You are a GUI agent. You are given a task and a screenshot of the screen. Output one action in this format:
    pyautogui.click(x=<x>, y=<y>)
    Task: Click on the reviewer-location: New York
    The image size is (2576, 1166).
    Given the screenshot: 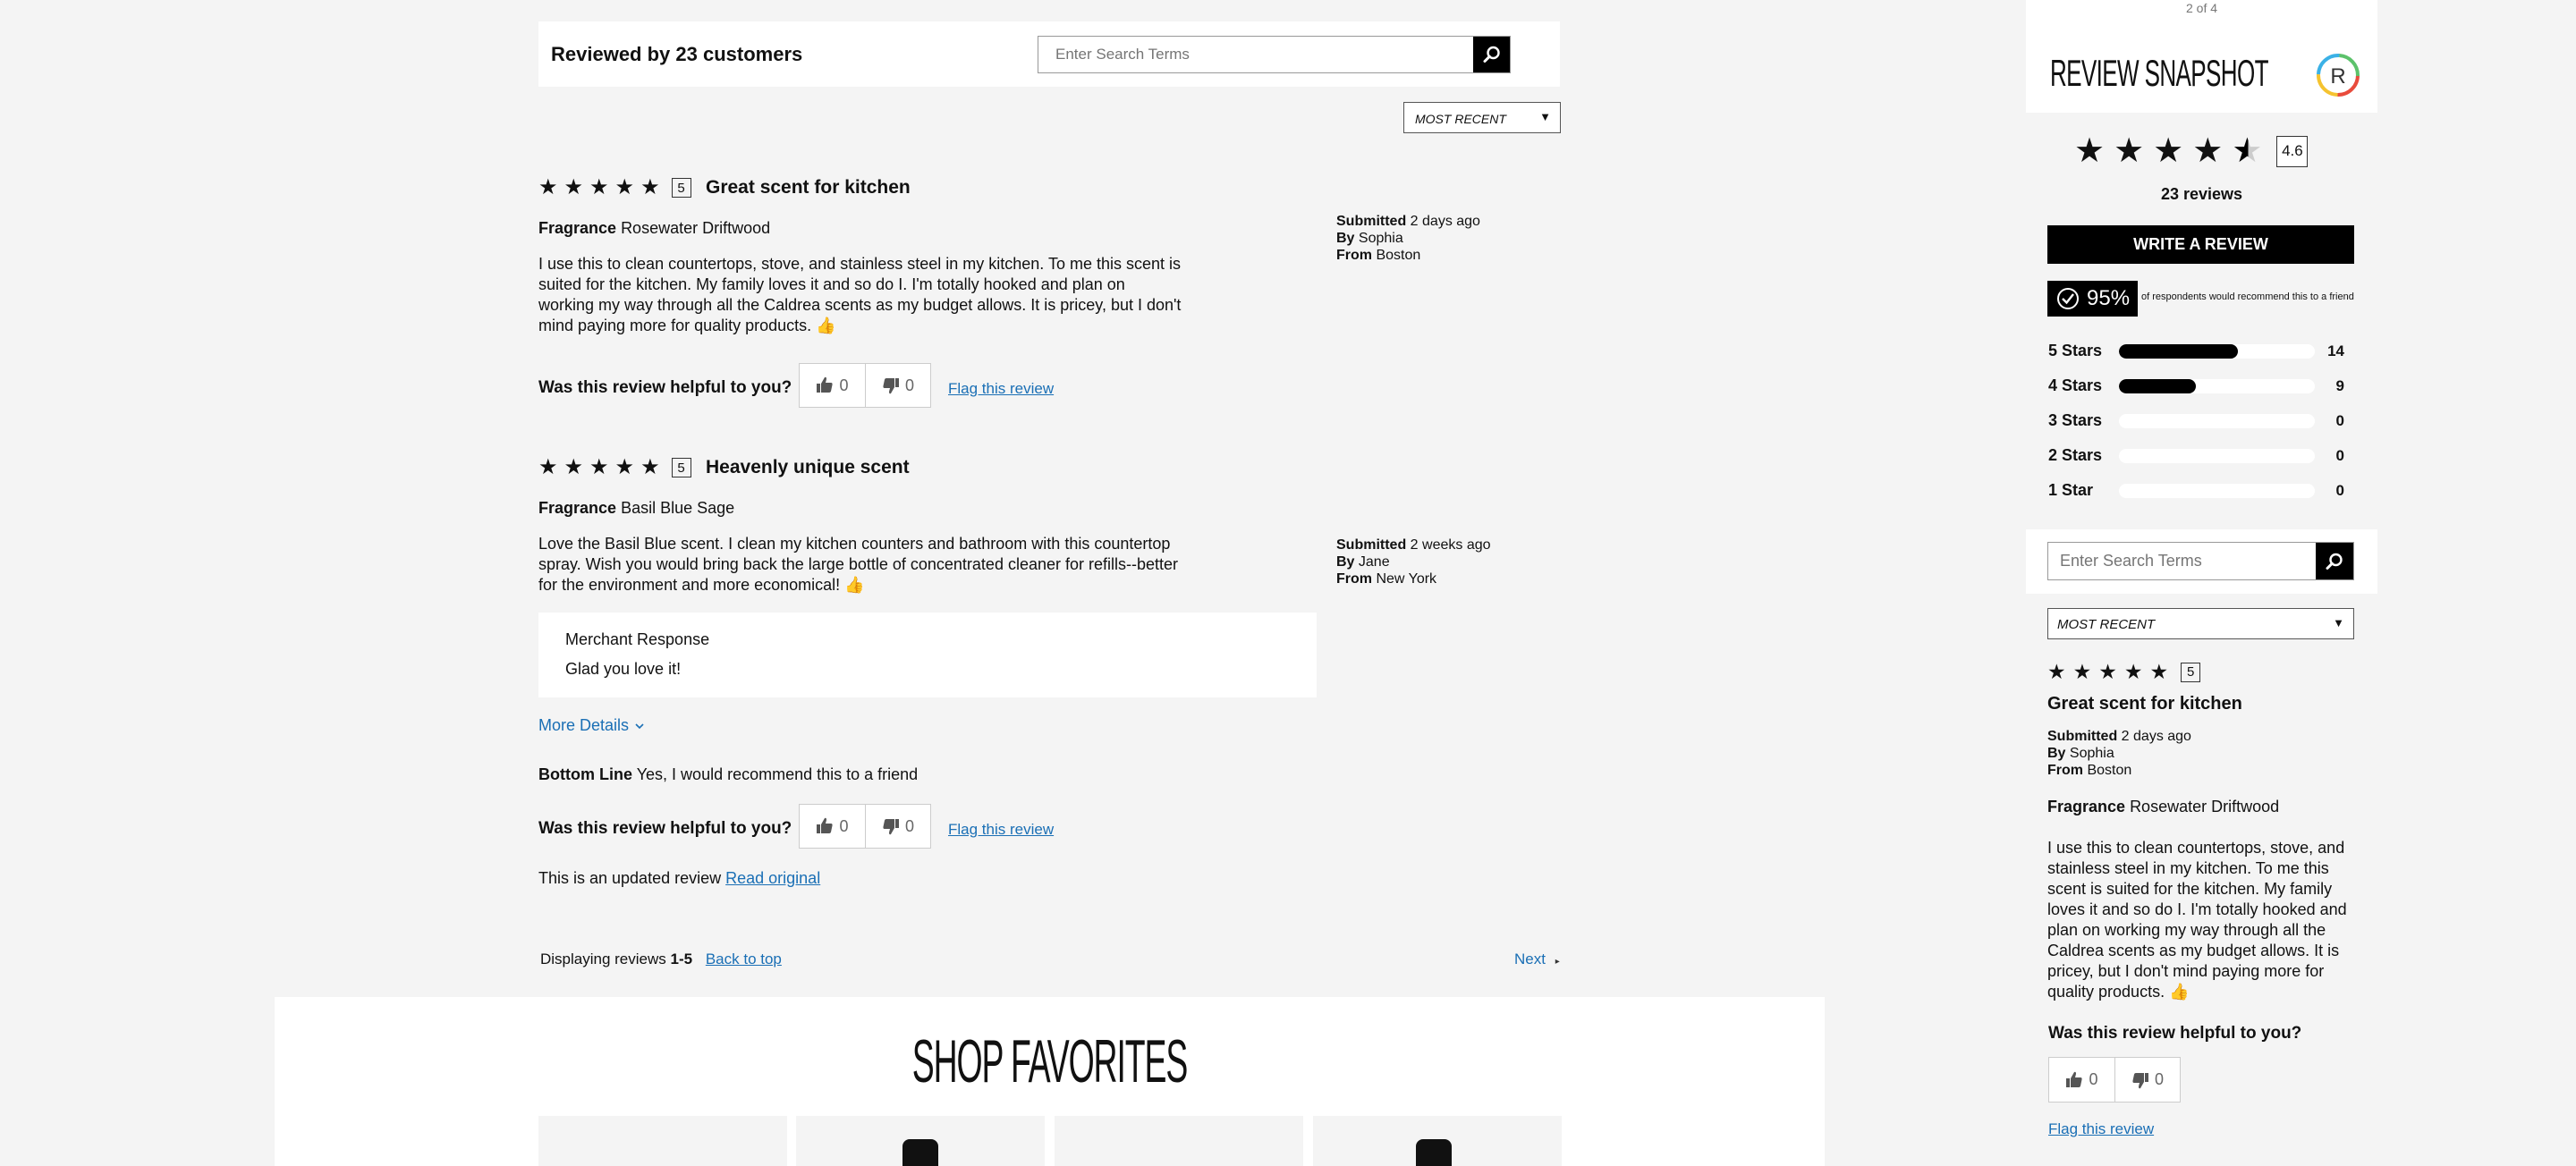 What is the action you would take?
    pyautogui.click(x=1406, y=579)
    